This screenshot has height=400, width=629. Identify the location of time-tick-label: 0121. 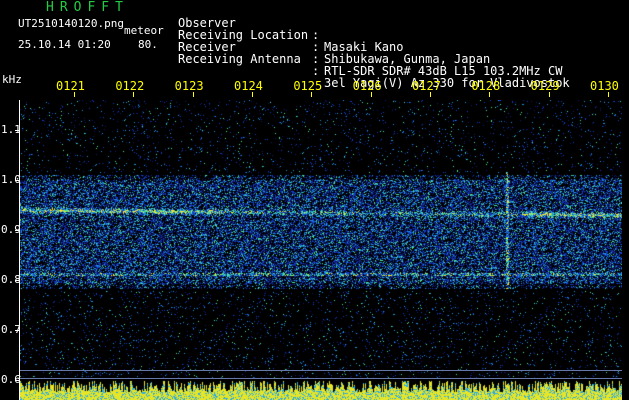
(70, 86).